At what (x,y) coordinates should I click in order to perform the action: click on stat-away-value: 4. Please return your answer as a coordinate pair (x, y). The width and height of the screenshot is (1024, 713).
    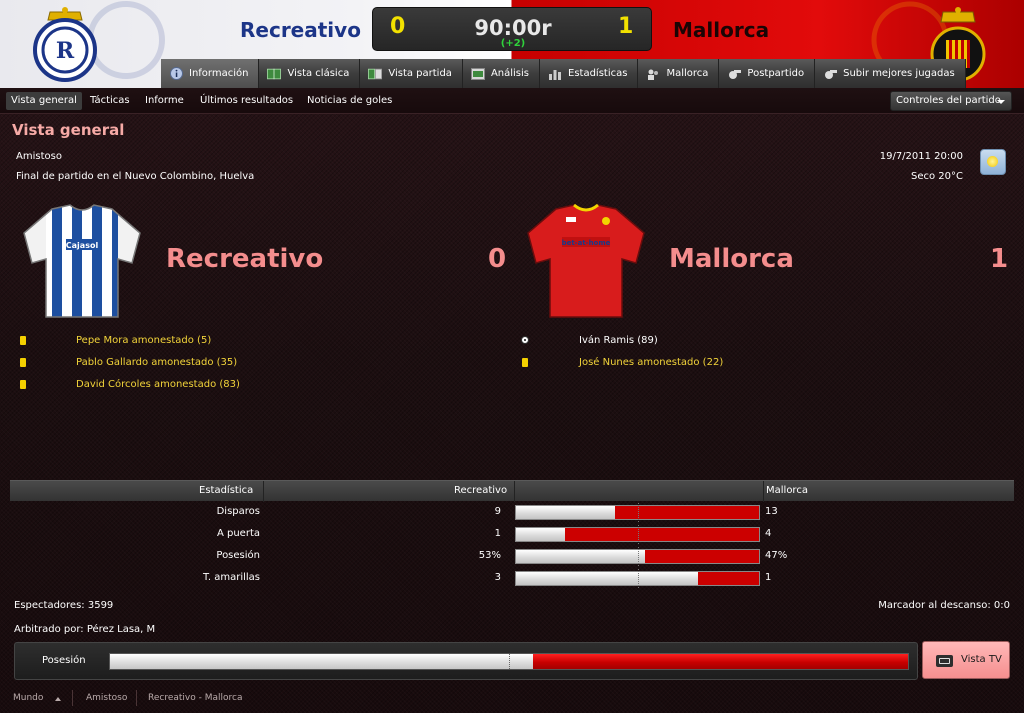
    Looking at the image, I should click on (768, 533).